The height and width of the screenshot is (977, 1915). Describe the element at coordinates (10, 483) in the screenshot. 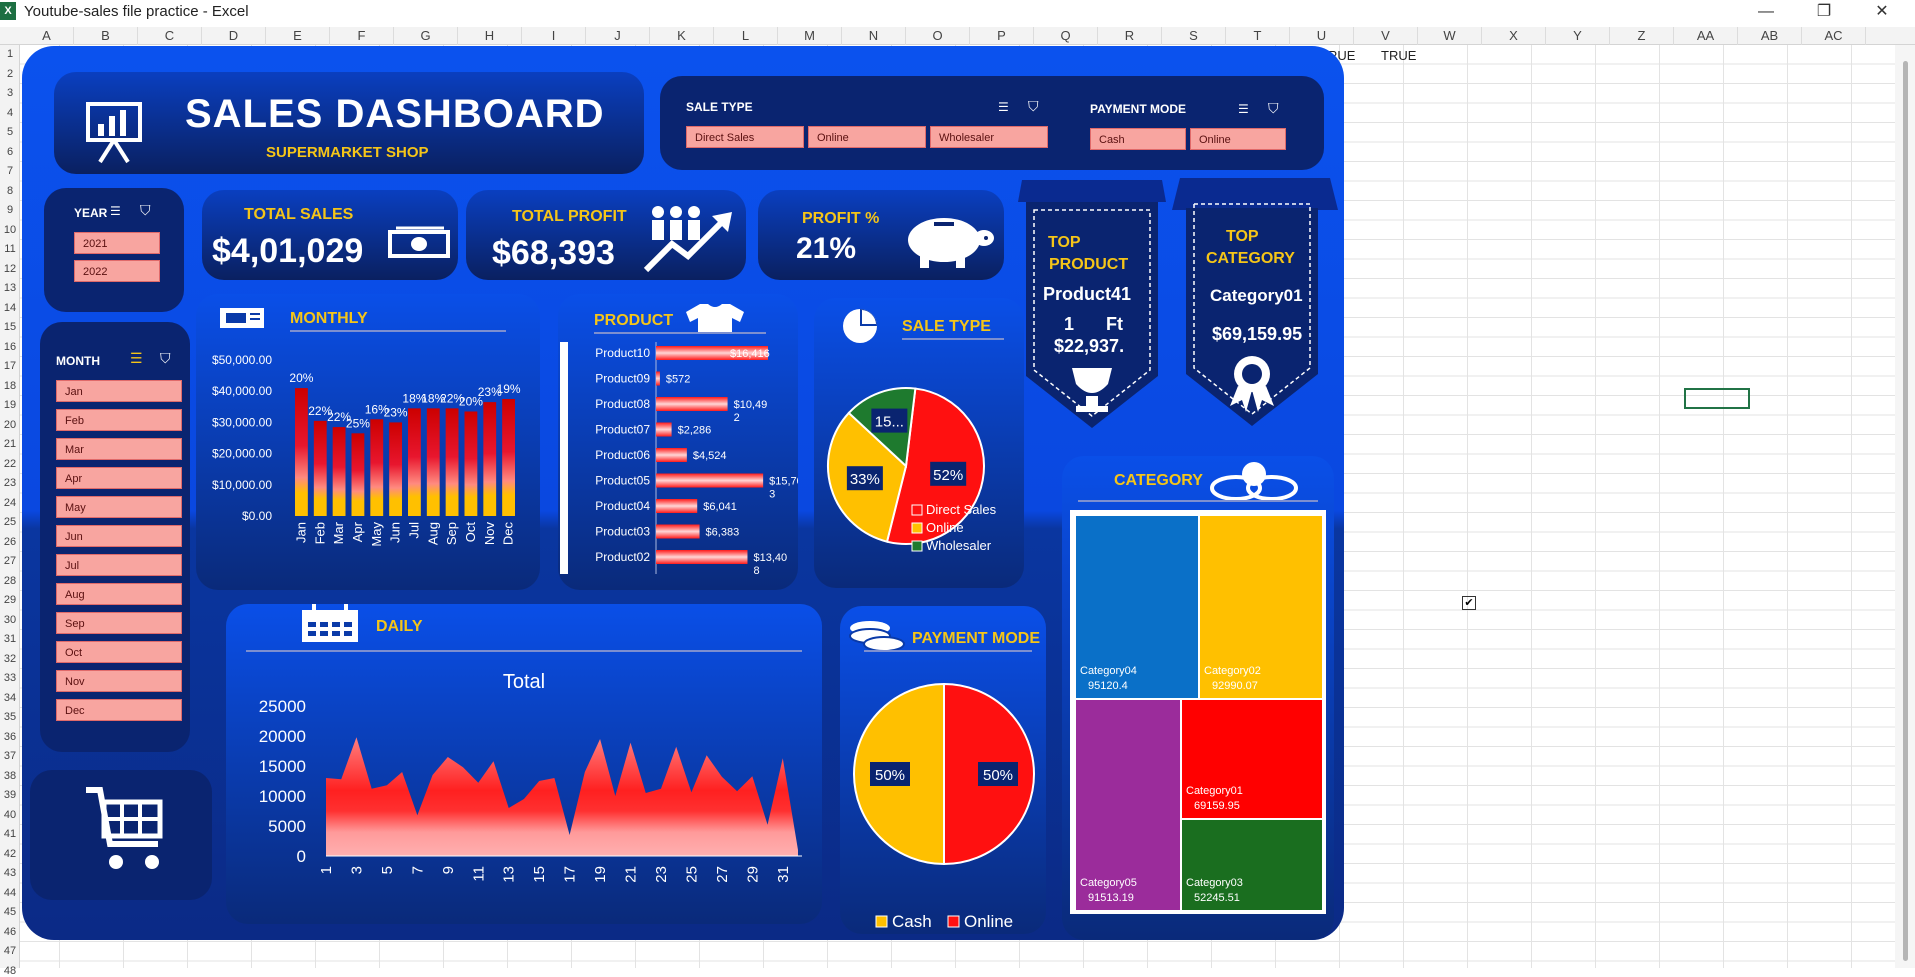

I see `row-header-23: 23` at that location.